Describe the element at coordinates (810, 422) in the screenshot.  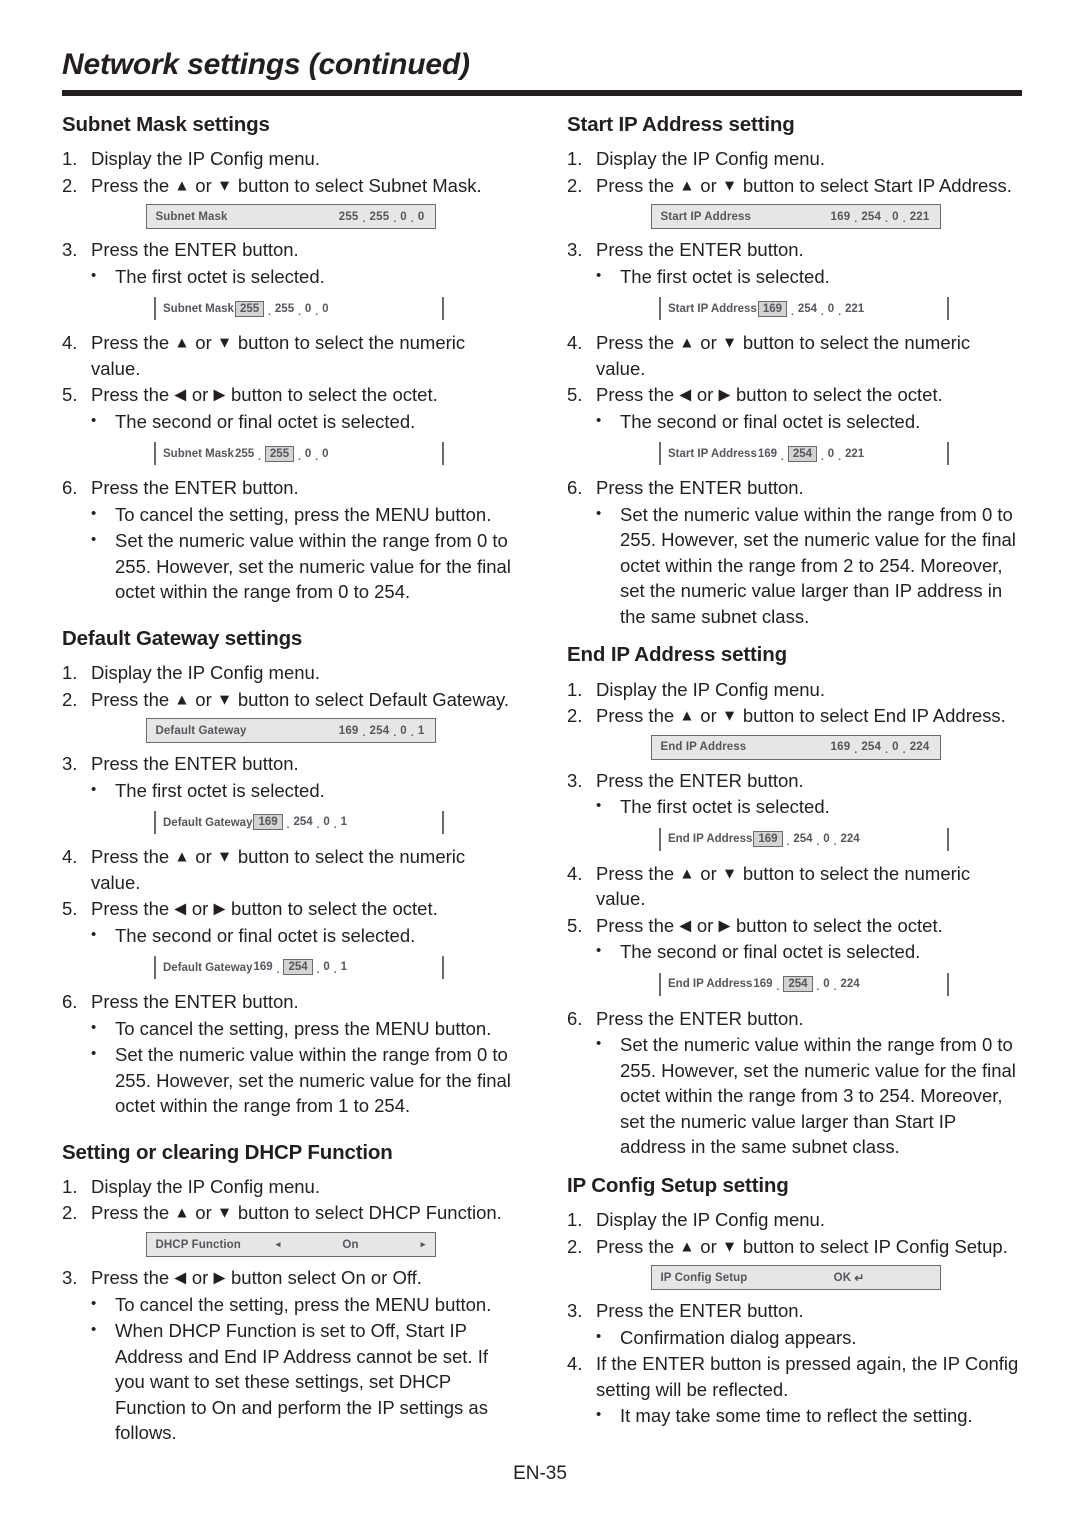
I see `bullet-item: • The second or final octet is selected.` at that location.